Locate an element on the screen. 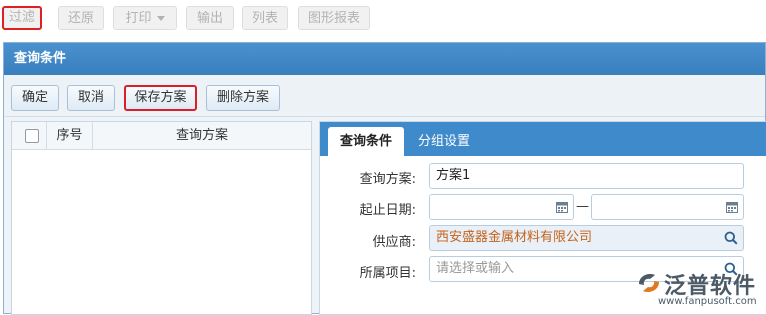  supplier-label: 供应商: is located at coordinates (394, 242).